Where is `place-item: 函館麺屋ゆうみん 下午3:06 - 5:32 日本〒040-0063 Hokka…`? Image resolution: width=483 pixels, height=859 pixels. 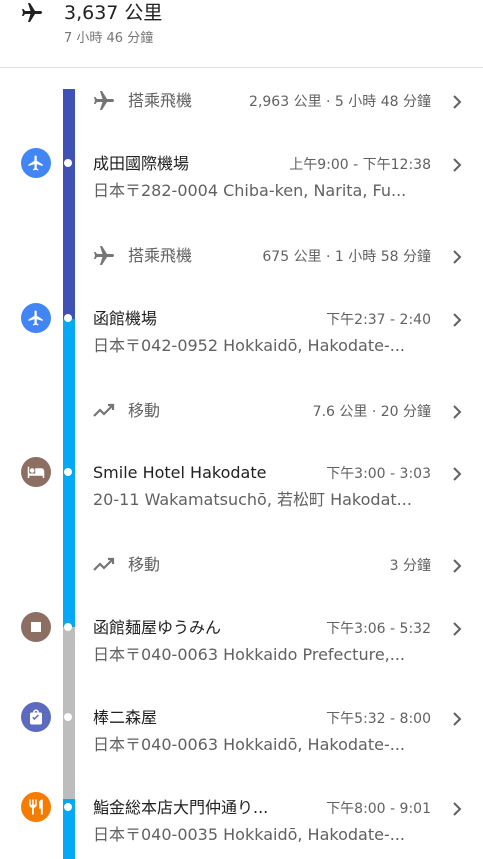
place-item: 函館麺屋ゆうみん 下午3:06 - 5:32 日本〒040-0063 Hokka… is located at coordinates (241, 644).